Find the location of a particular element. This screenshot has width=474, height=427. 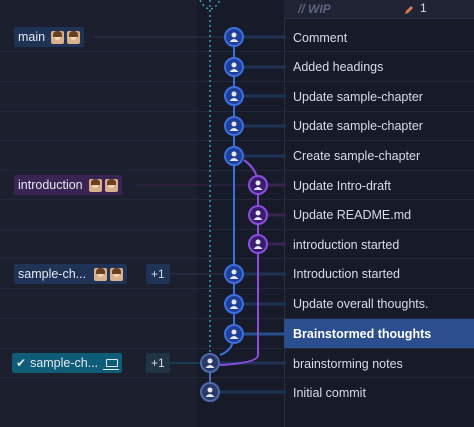

branch-label-introduction: introduction is located at coordinates (68, 185).